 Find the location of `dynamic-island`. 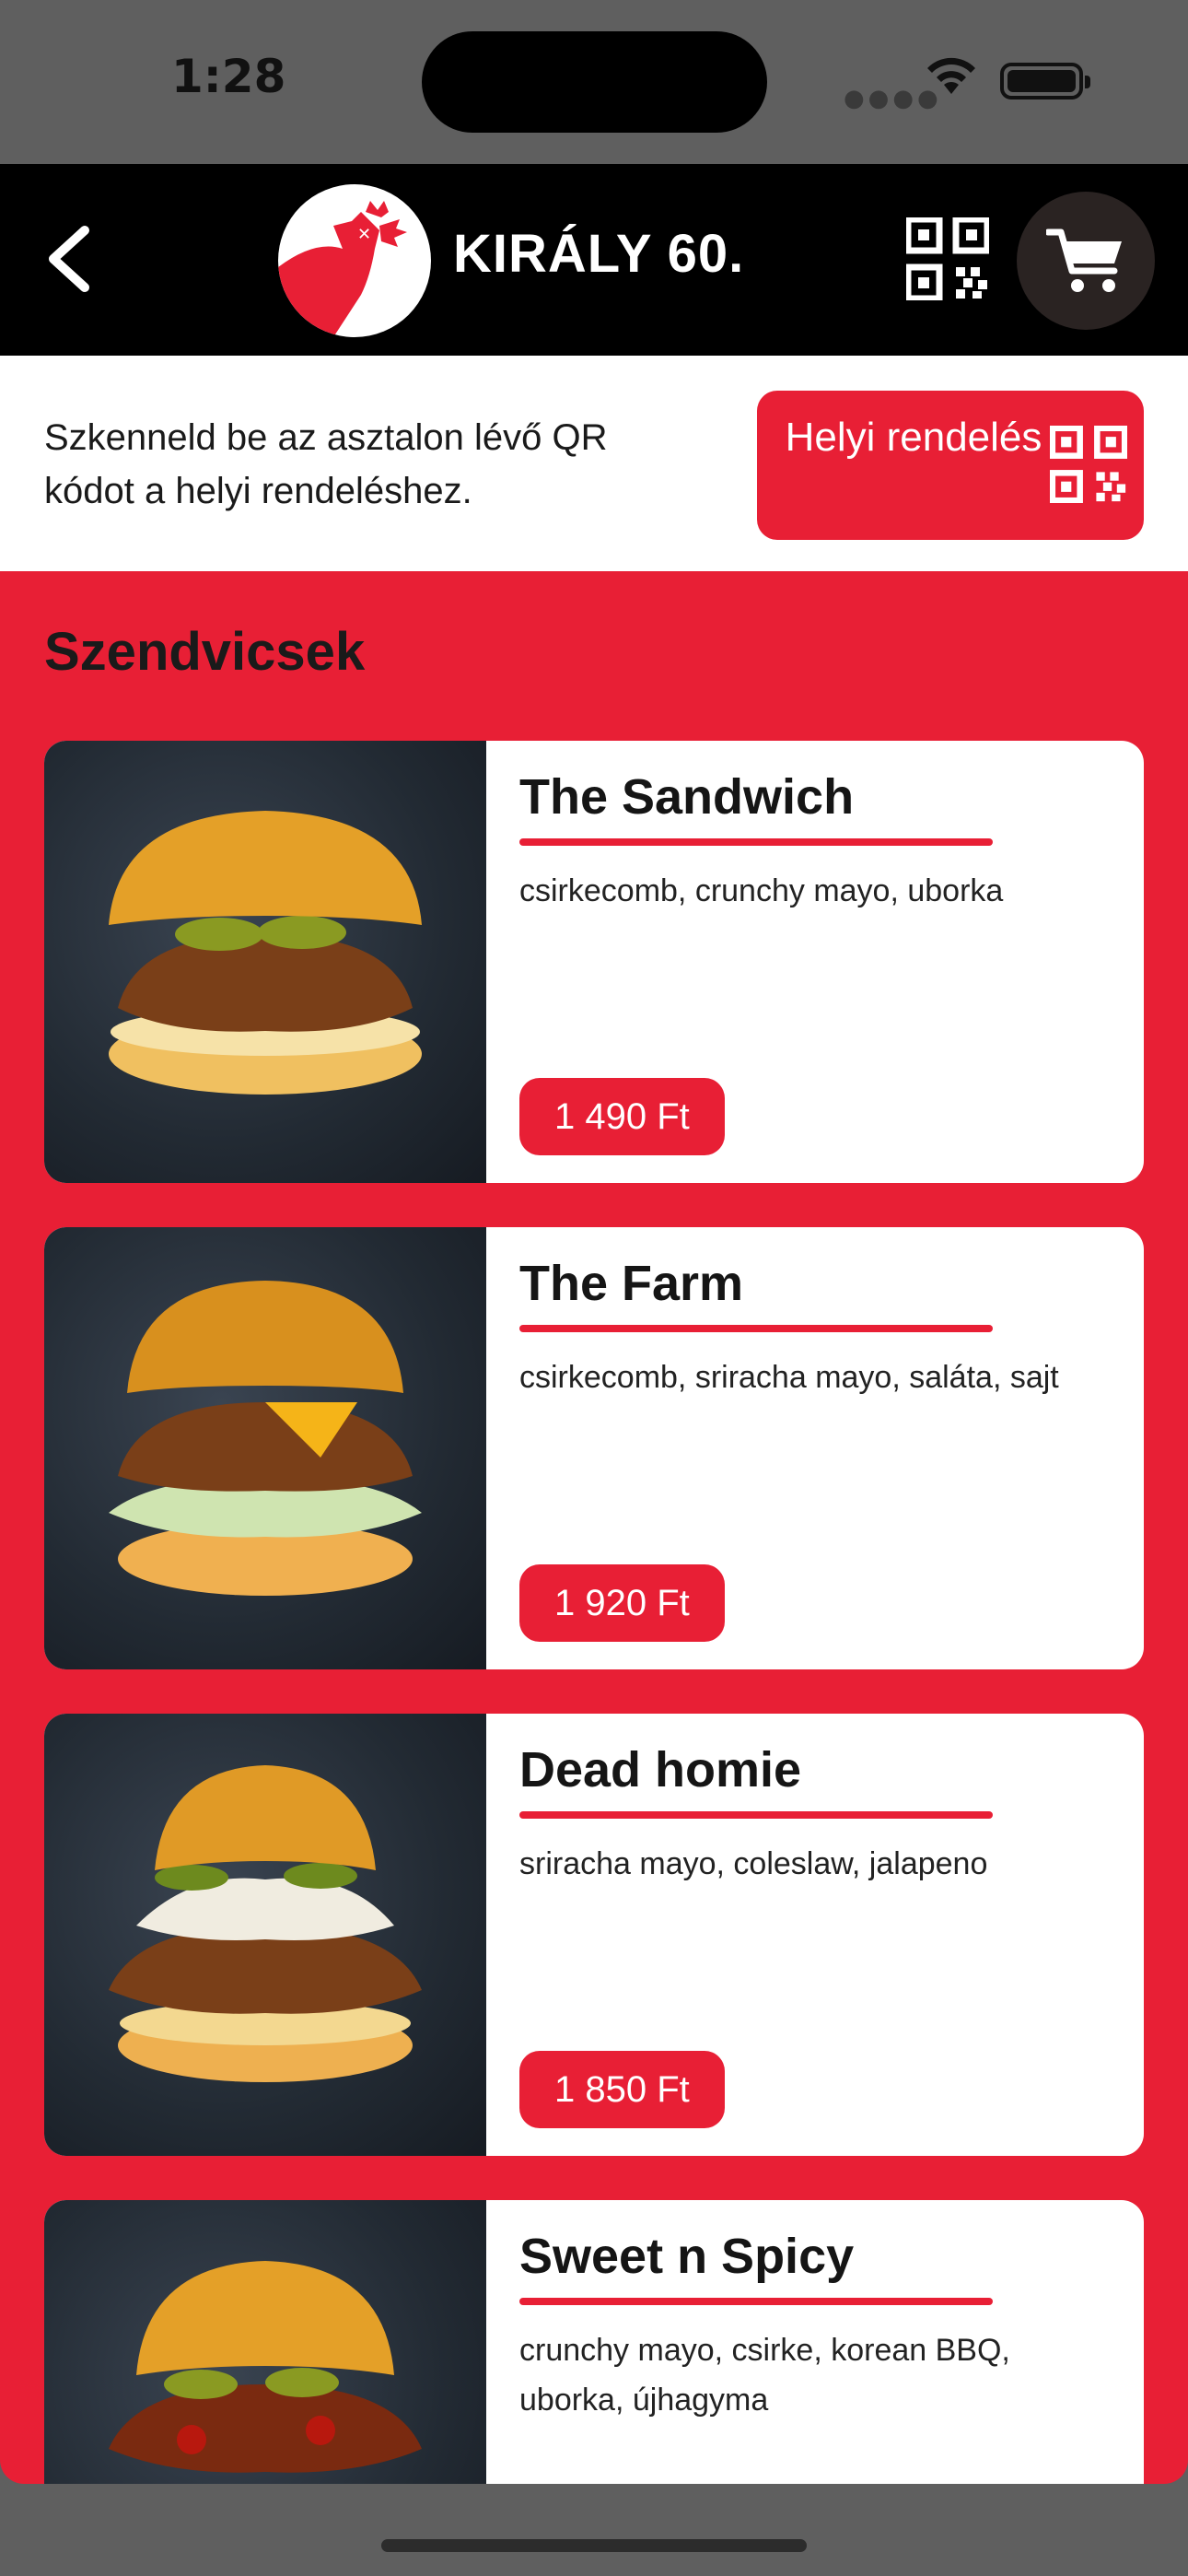

dynamic-island is located at coordinates (594, 82).